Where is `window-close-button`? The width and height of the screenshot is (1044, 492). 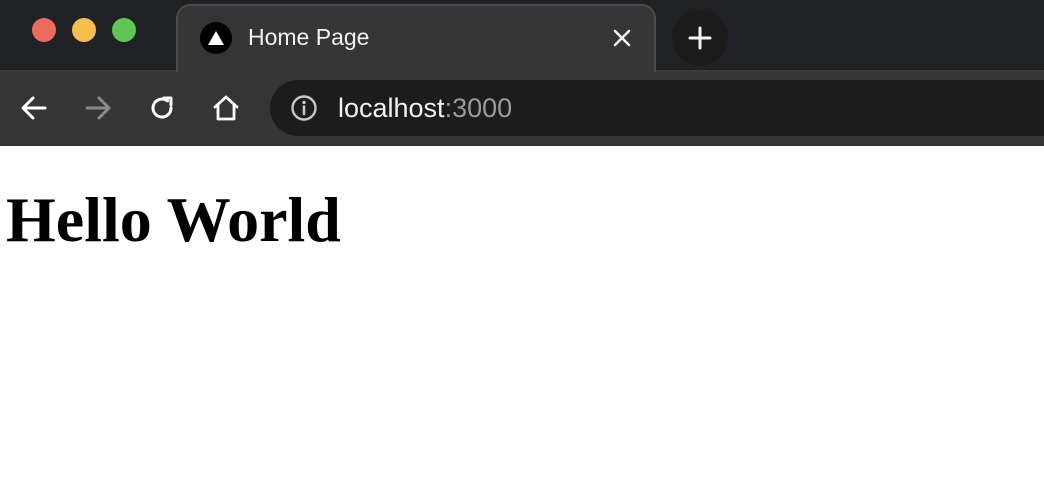
window-close-button is located at coordinates (44, 30).